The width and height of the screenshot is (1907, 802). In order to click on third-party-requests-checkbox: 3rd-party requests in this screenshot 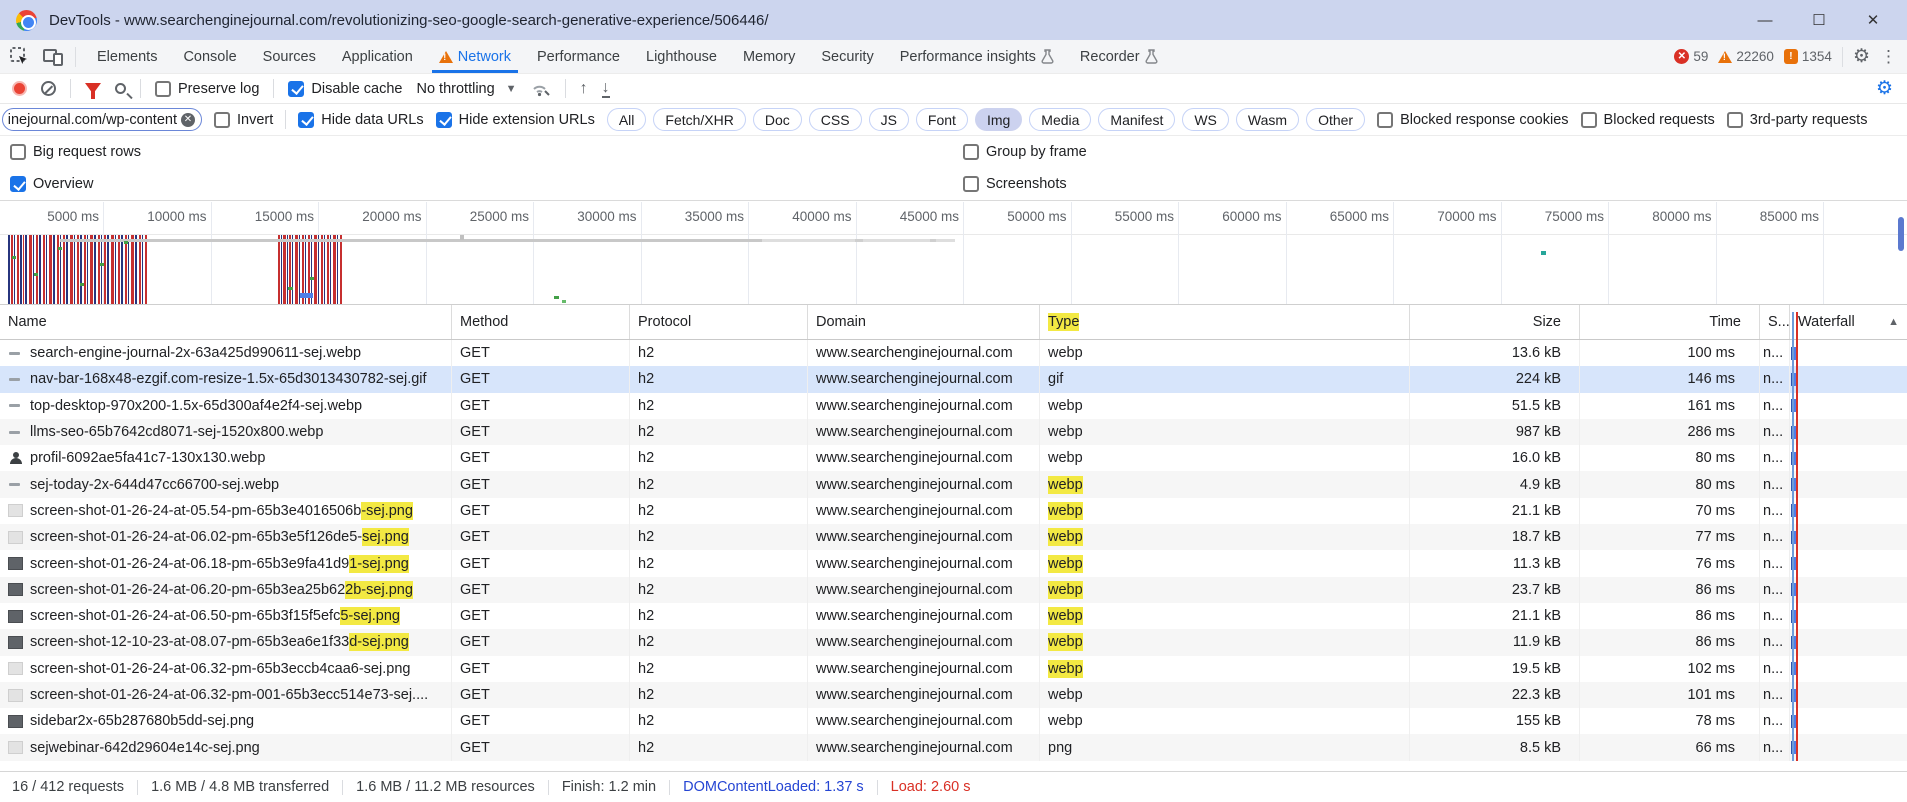, I will do `click(1796, 119)`.